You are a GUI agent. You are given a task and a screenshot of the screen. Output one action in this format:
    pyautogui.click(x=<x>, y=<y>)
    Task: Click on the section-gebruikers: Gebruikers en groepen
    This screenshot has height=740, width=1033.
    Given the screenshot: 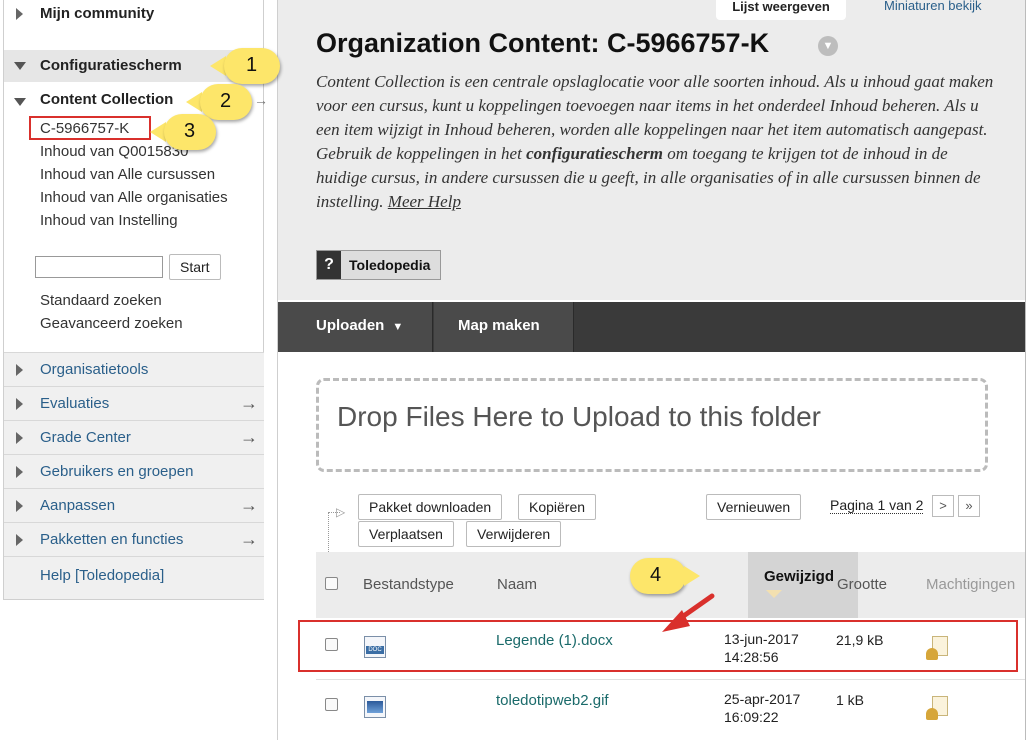 What is the action you would take?
    pyautogui.click(x=134, y=471)
    